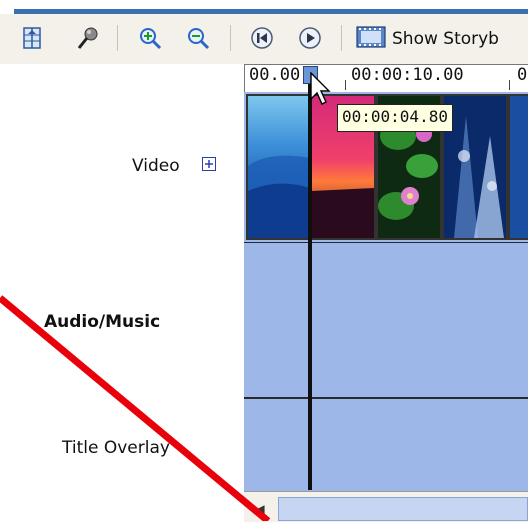 The image size is (528, 522). I want to click on audio-music-track-label: Audio/Music, so click(102, 322).